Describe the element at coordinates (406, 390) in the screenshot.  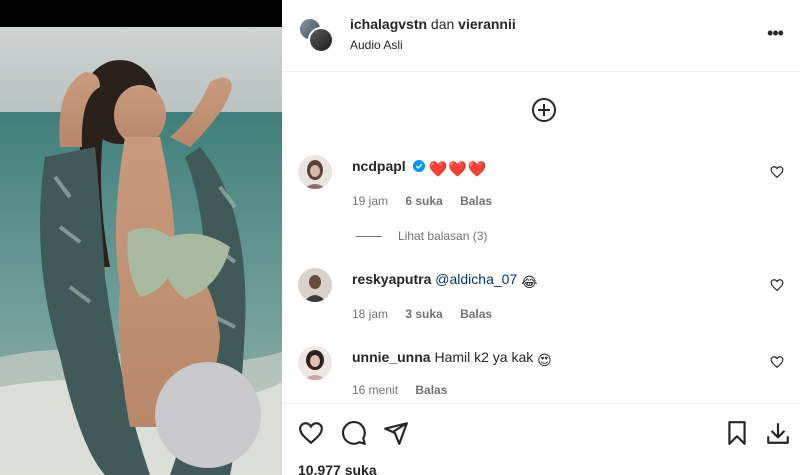
I see `comment-meta: 16 menit Balas` at that location.